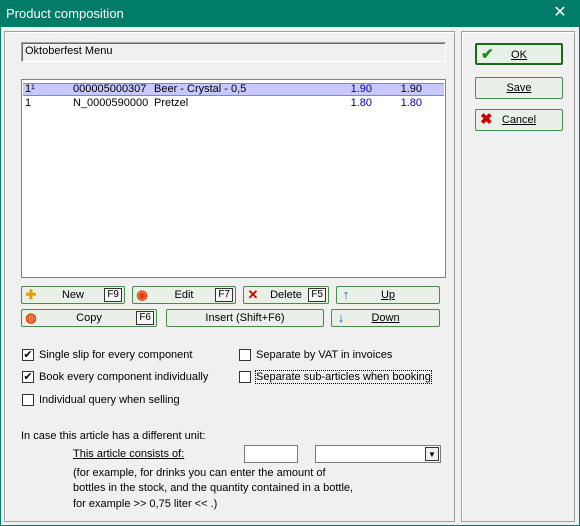 This screenshot has width=580, height=526. I want to click on unit-quantity-input, so click(271, 454).